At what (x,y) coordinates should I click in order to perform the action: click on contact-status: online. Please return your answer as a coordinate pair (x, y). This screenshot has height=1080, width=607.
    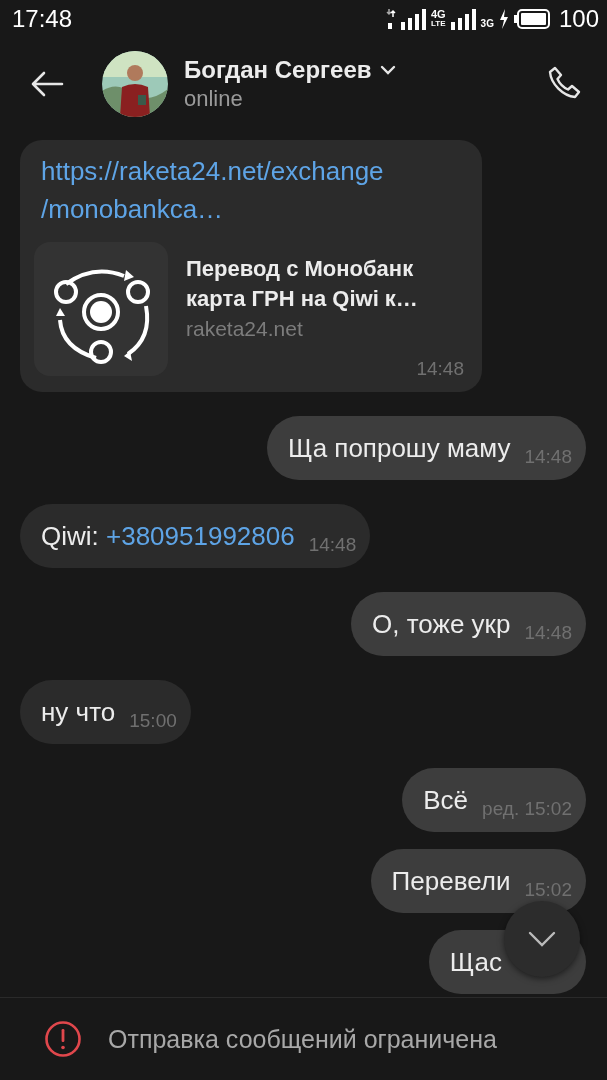
    Looking at the image, I should click on (214, 99).